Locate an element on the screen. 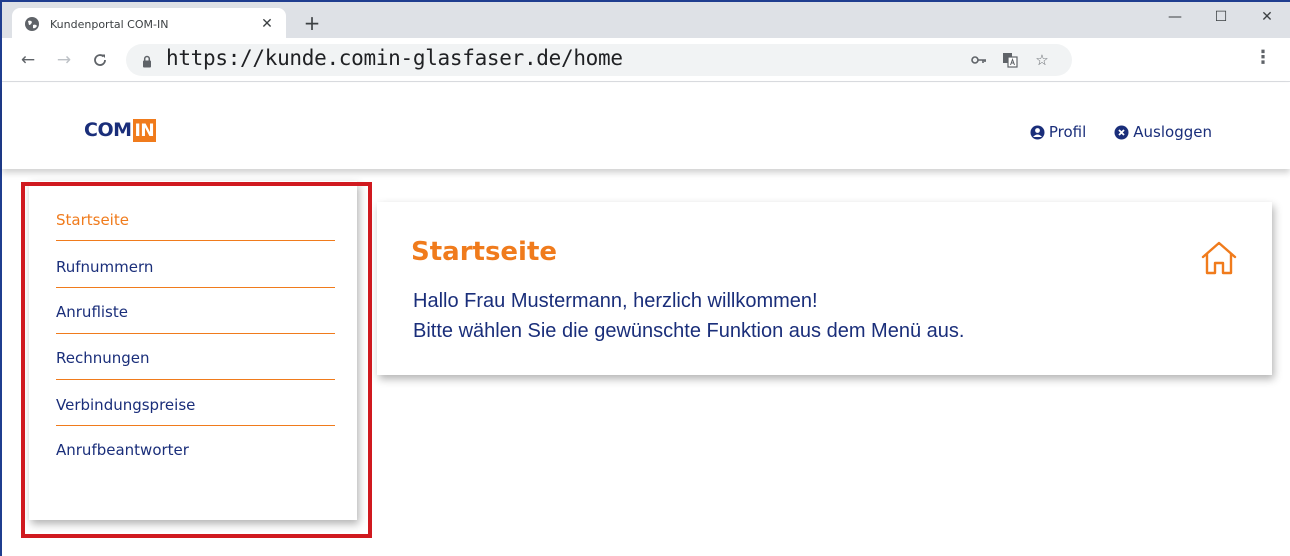 The width and height of the screenshot is (1290, 556). header-links: Profil Ausloggen is located at coordinates (1121, 132).